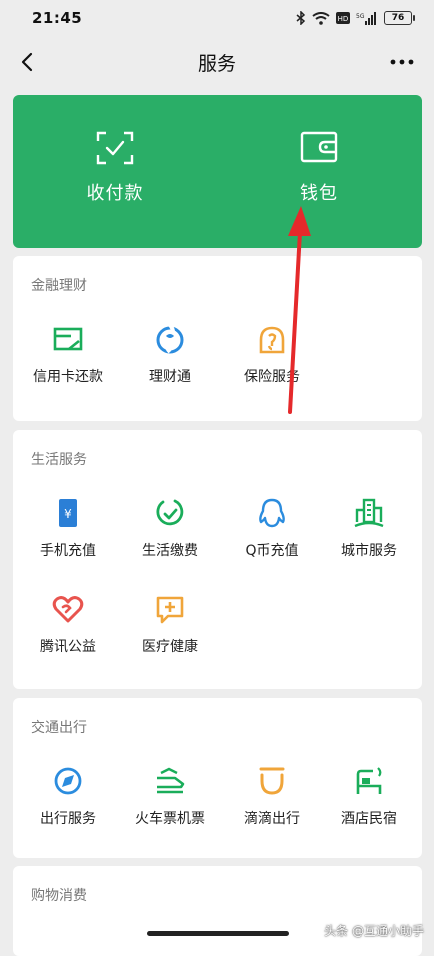  What do you see at coordinates (319, 193) in the screenshot?
I see `wallet-label: 钱包` at bounding box center [319, 193].